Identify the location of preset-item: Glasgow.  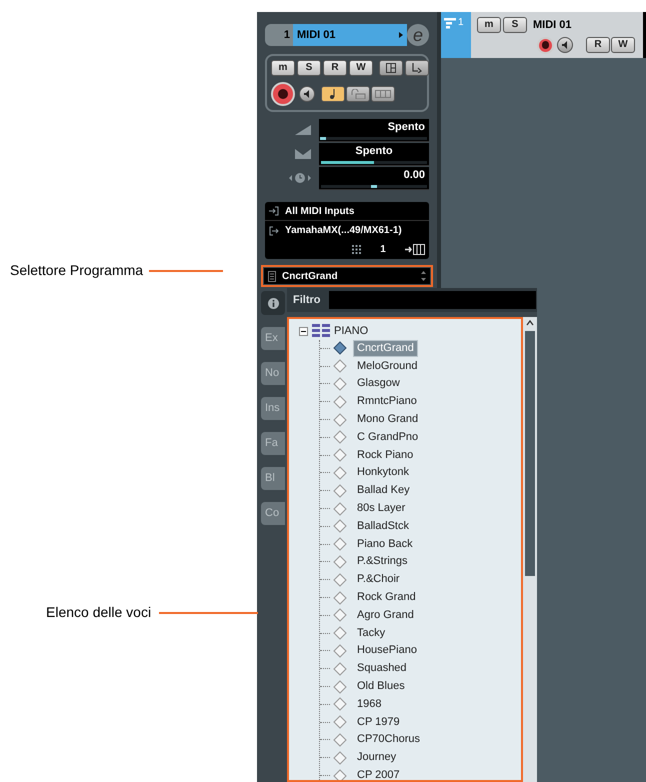
(378, 383).